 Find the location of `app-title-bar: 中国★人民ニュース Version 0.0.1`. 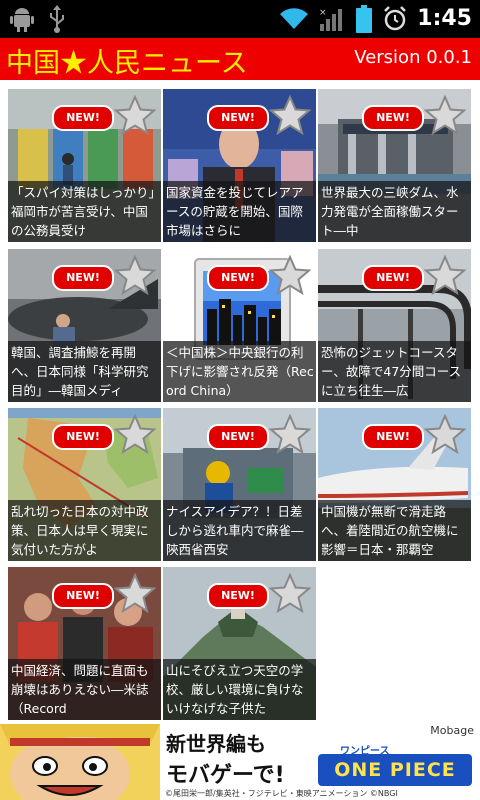

app-title-bar: 中国★人民ニュース Version 0.0.1 is located at coordinates (240, 59).